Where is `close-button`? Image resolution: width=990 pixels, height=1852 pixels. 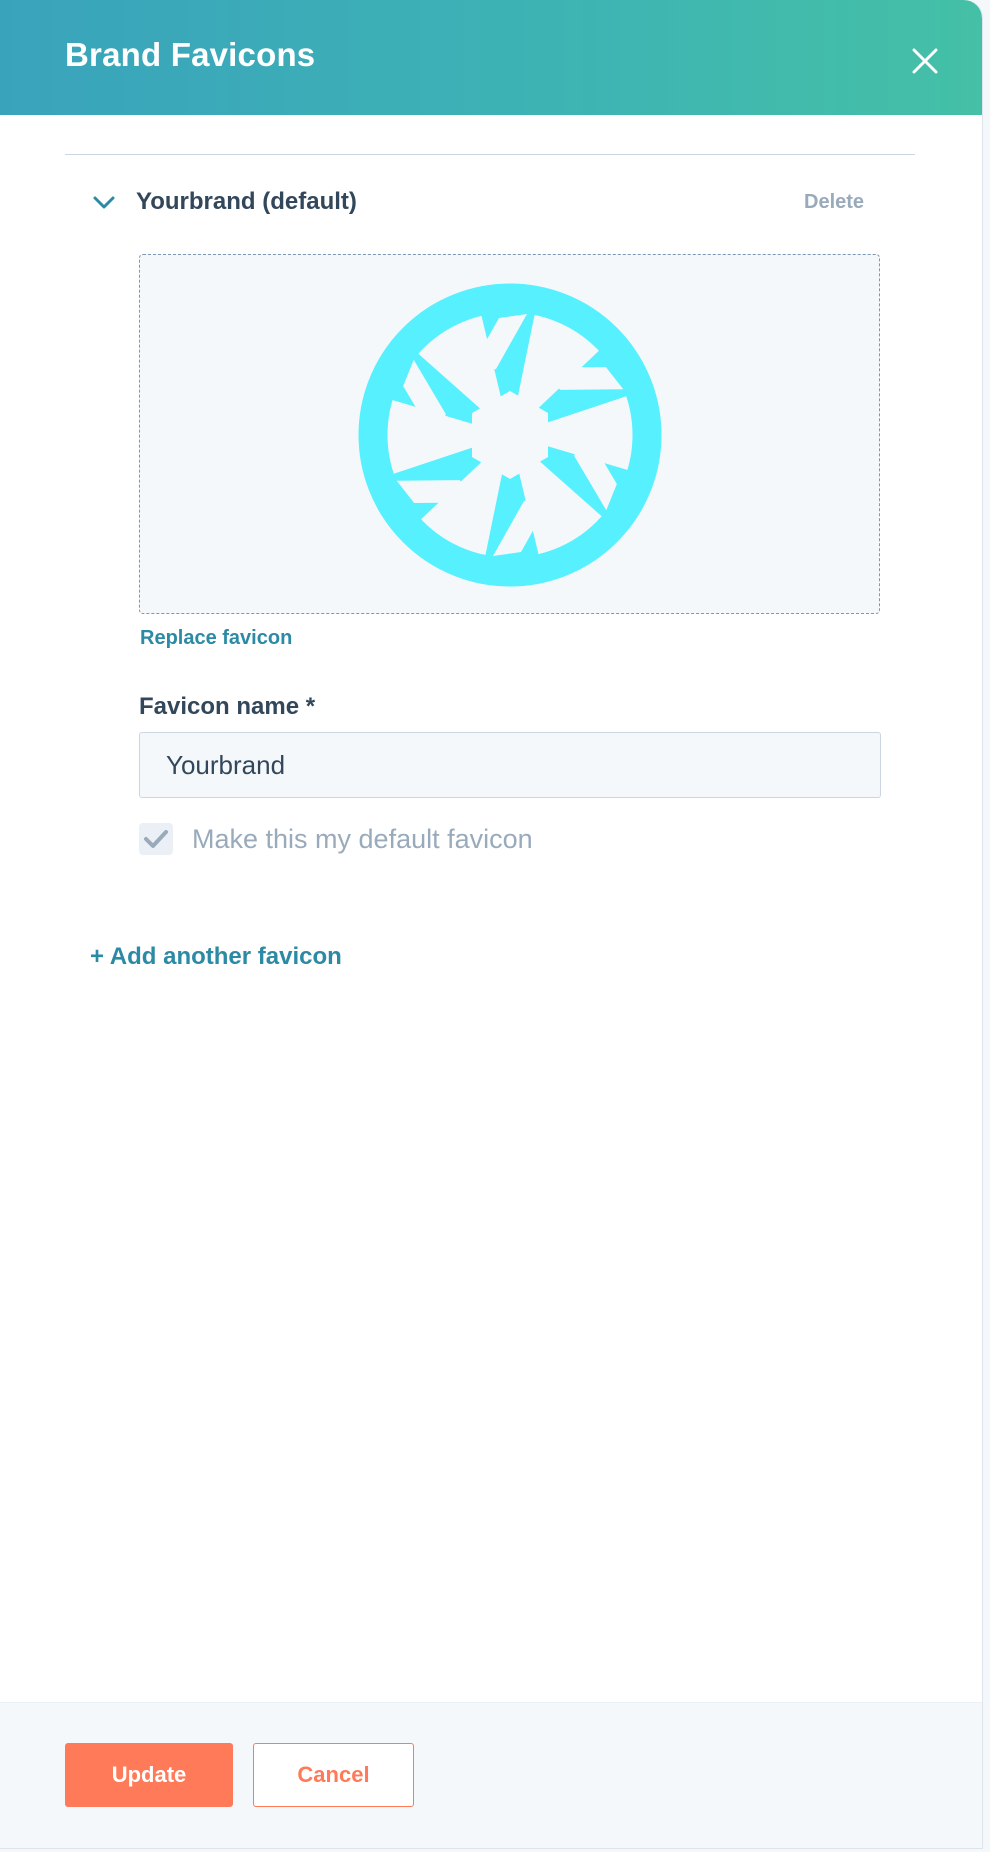
close-button is located at coordinates (925, 61).